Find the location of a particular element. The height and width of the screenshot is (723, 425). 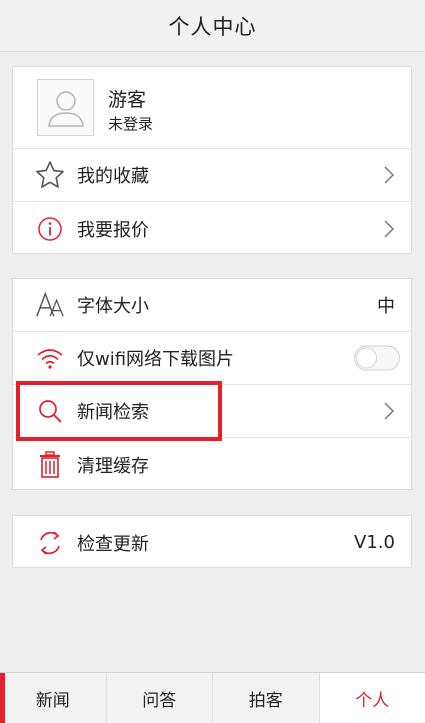

quote-label: 我要报价 is located at coordinates (113, 230).